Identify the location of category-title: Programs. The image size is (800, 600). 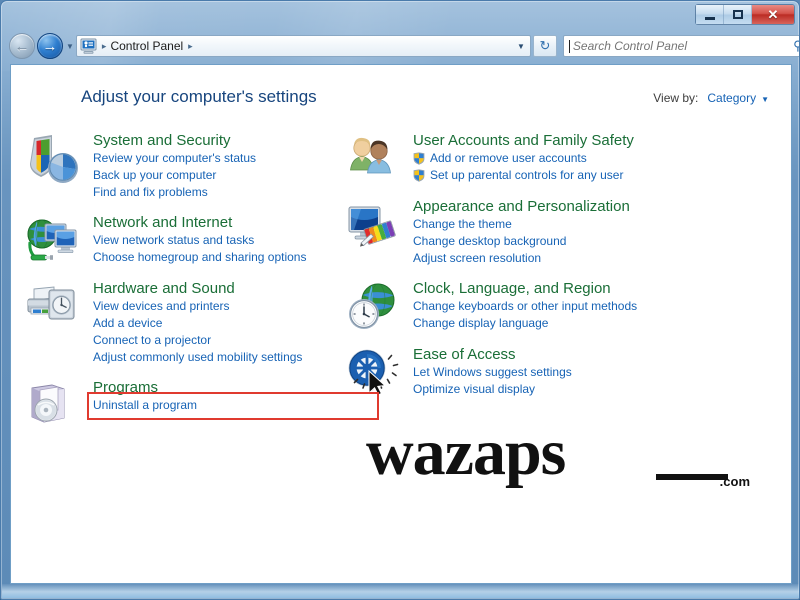
(125, 387).